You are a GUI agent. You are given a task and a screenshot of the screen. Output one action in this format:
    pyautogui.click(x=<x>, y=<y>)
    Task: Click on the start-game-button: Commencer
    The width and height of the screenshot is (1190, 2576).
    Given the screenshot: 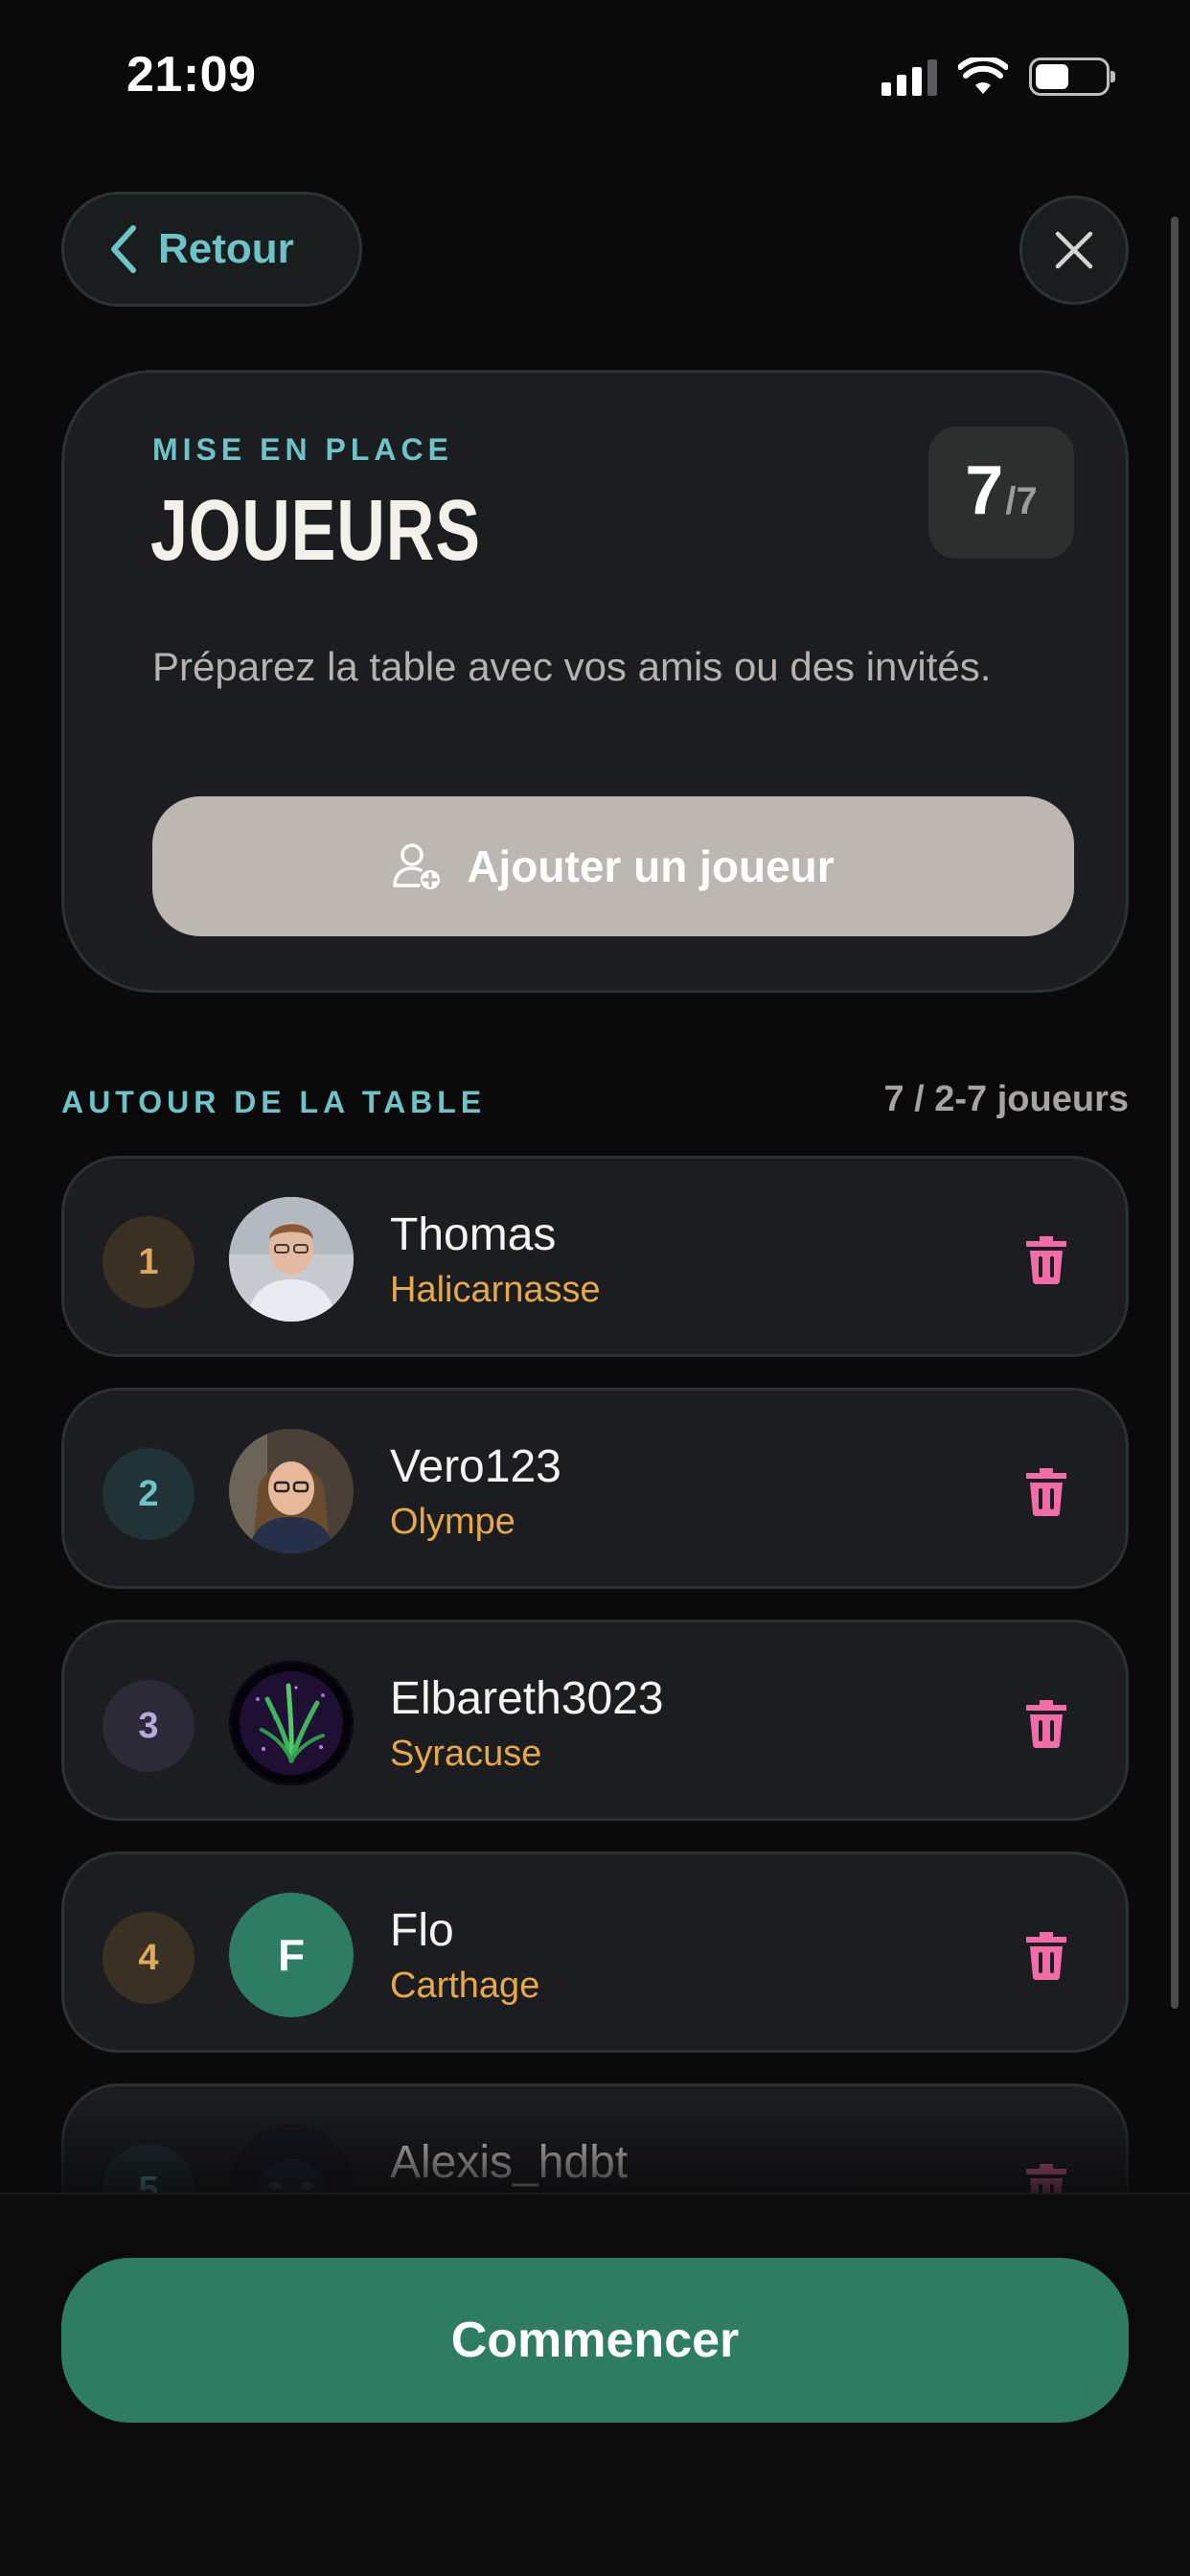 What is the action you would take?
    pyautogui.click(x=595, y=2340)
    